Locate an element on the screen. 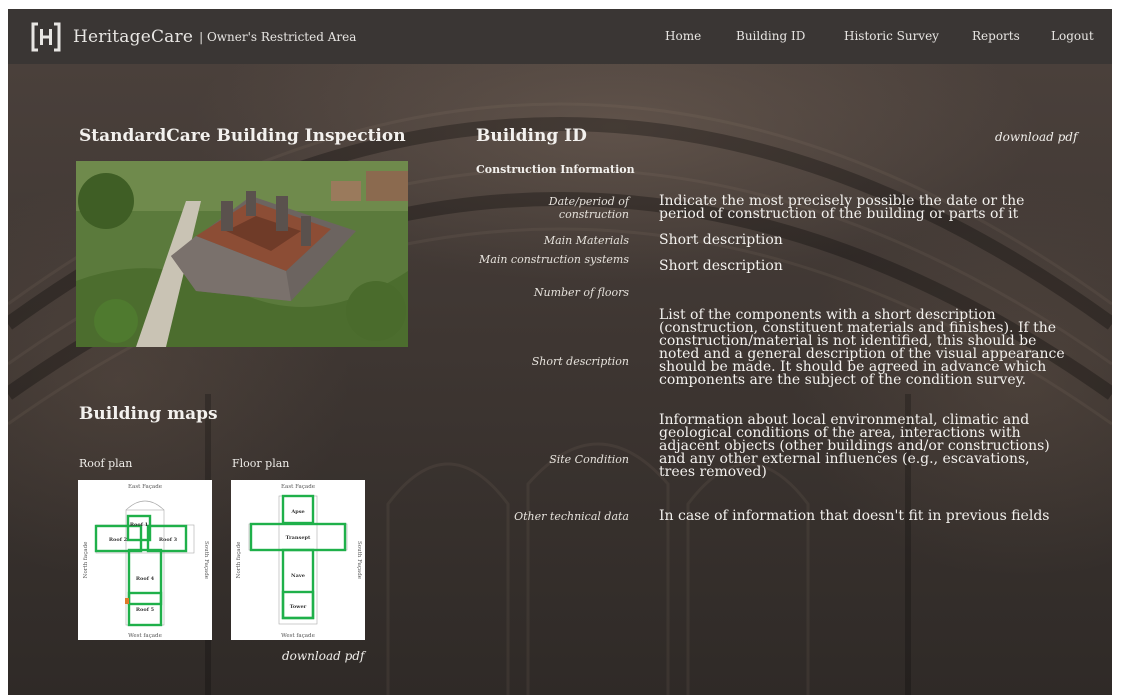  svg-text: Roof 3 is located at coordinates (168, 540).